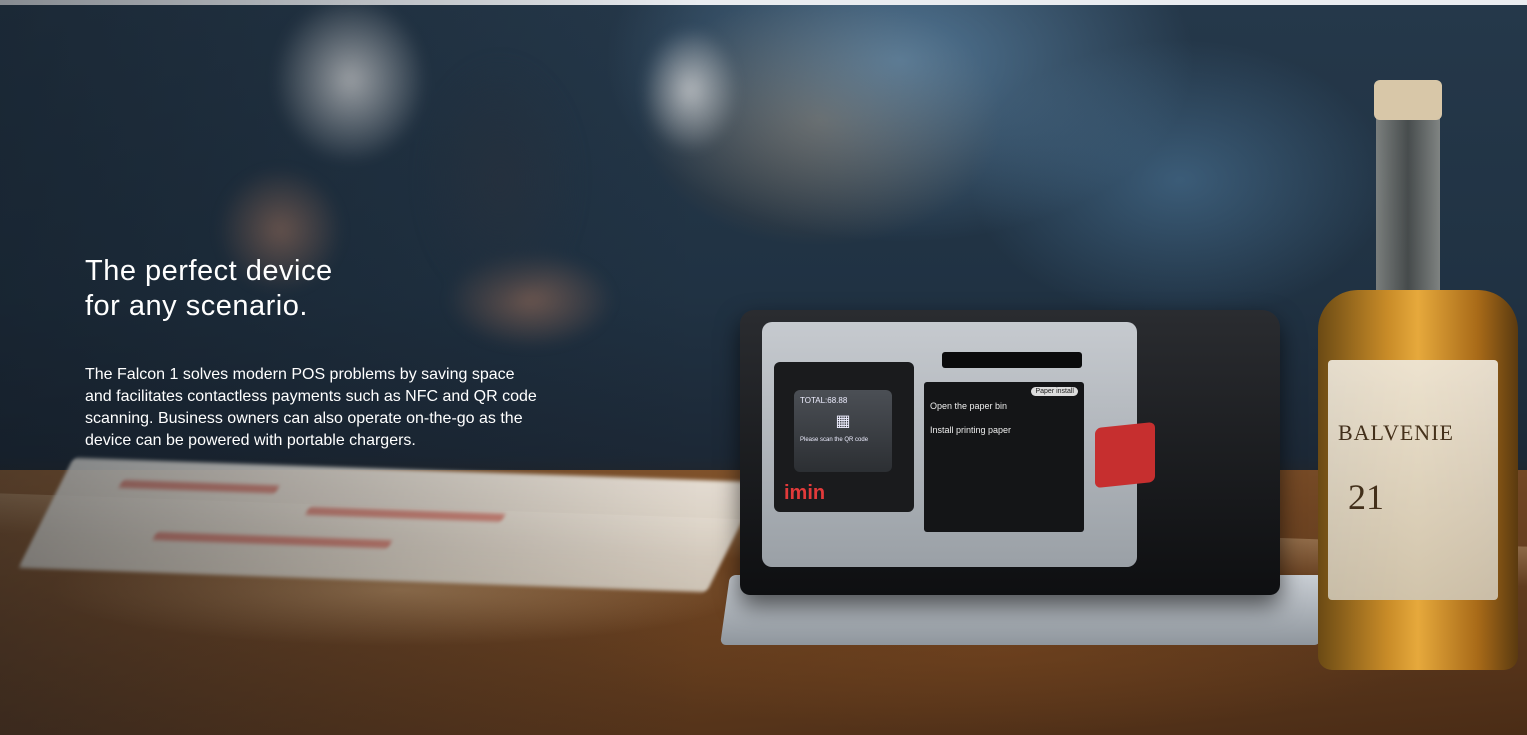 This screenshot has height=735, width=1527. Describe the element at coordinates (834, 440) in the screenshot. I see `screen-hint: Please scan the QR code` at that location.